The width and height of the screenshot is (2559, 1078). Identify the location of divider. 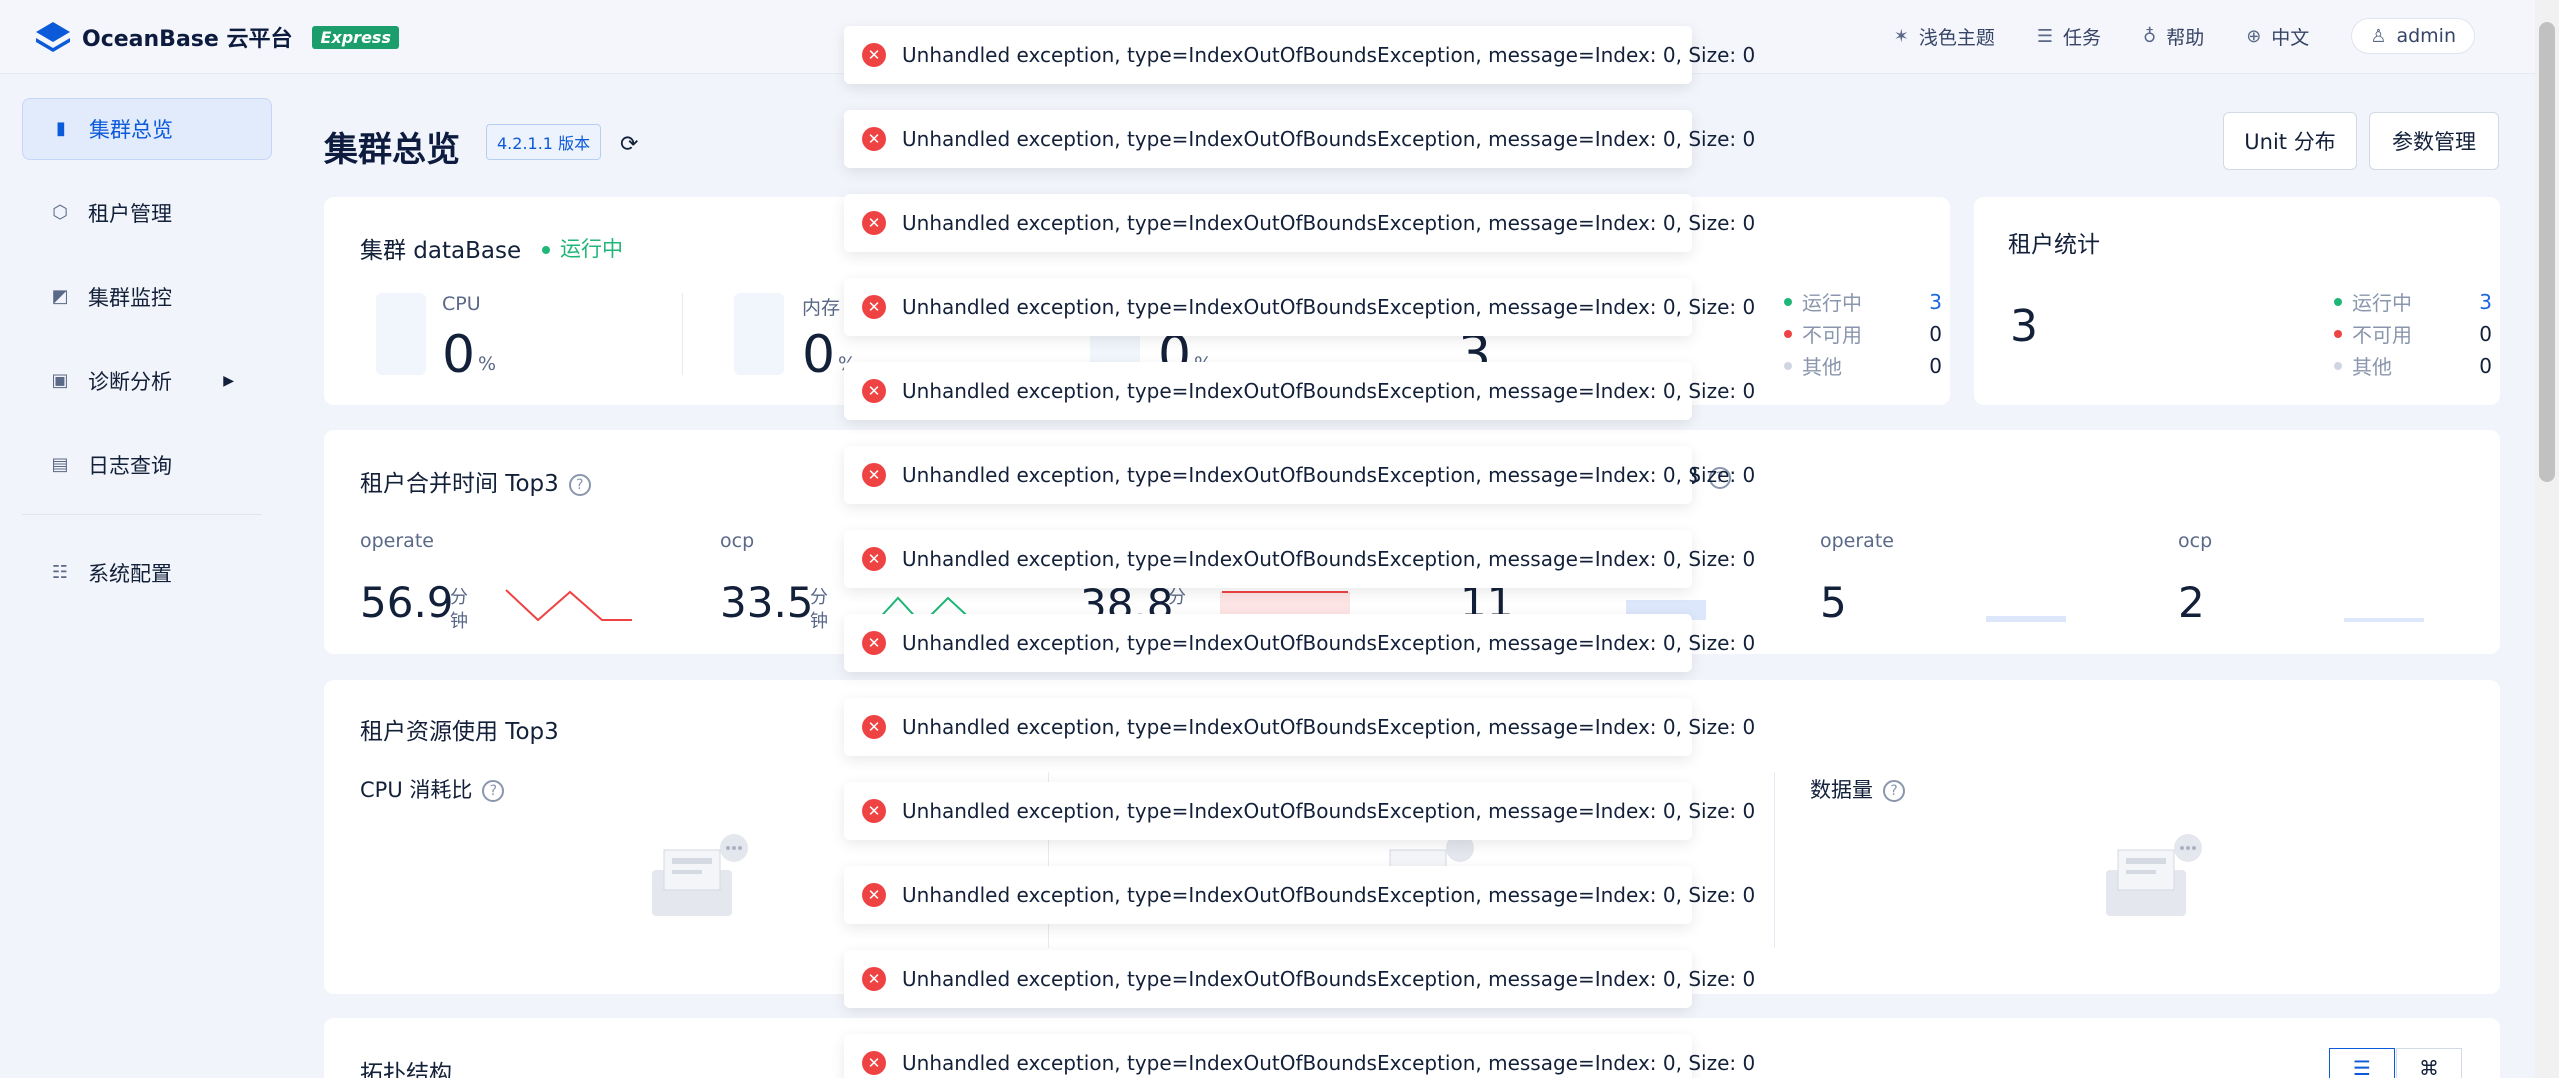
(682, 334).